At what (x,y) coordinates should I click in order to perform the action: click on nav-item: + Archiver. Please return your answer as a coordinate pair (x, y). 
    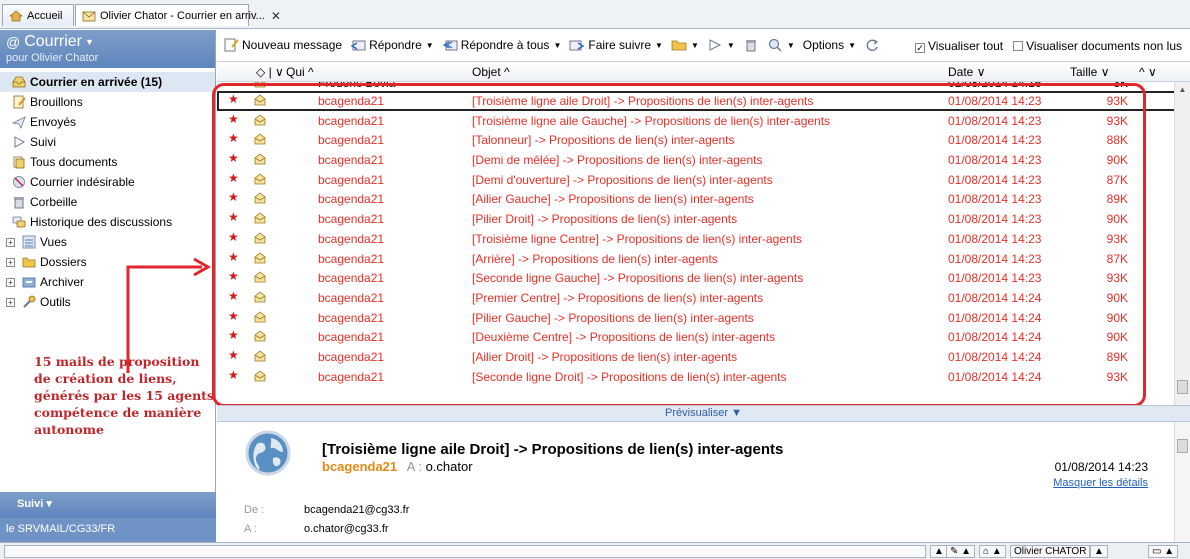
    Looking at the image, I should click on (107, 282).